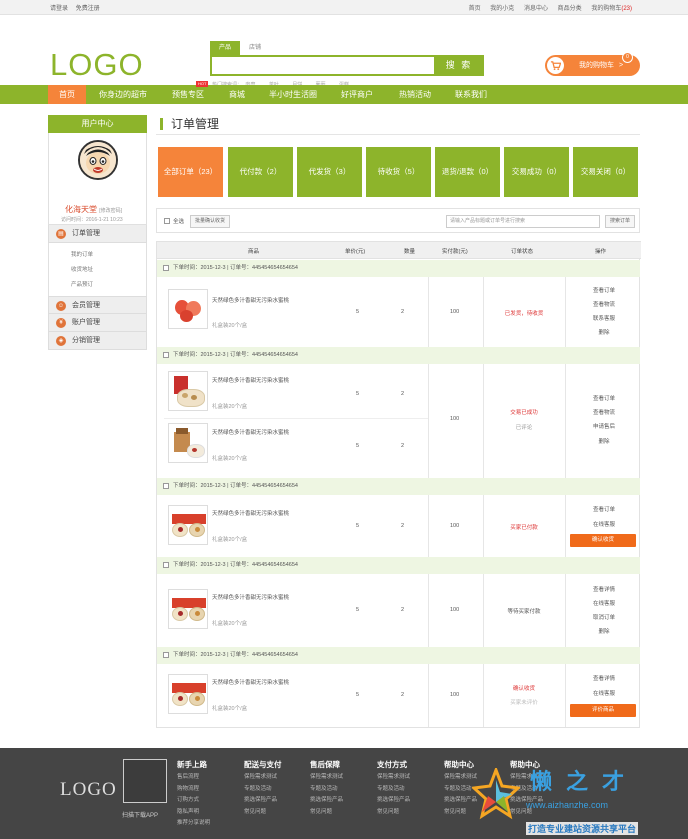 The width and height of the screenshot is (688, 839). Describe the element at coordinates (67, 94) in the screenshot. I see `nav-item-home: 首页` at that location.